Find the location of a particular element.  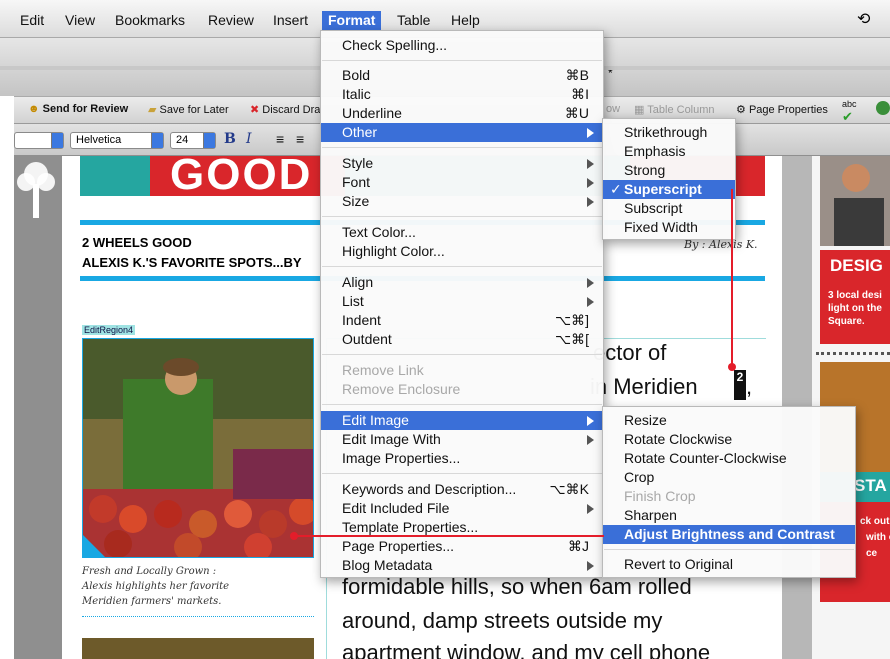

bold-button: B is located at coordinates (230, 139).